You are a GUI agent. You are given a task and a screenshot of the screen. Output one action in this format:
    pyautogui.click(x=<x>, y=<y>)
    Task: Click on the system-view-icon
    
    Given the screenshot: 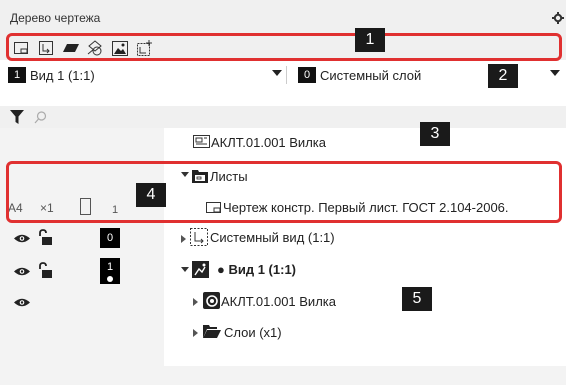 What is the action you would take?
    pyautogui.click(x=199, y=237)
    